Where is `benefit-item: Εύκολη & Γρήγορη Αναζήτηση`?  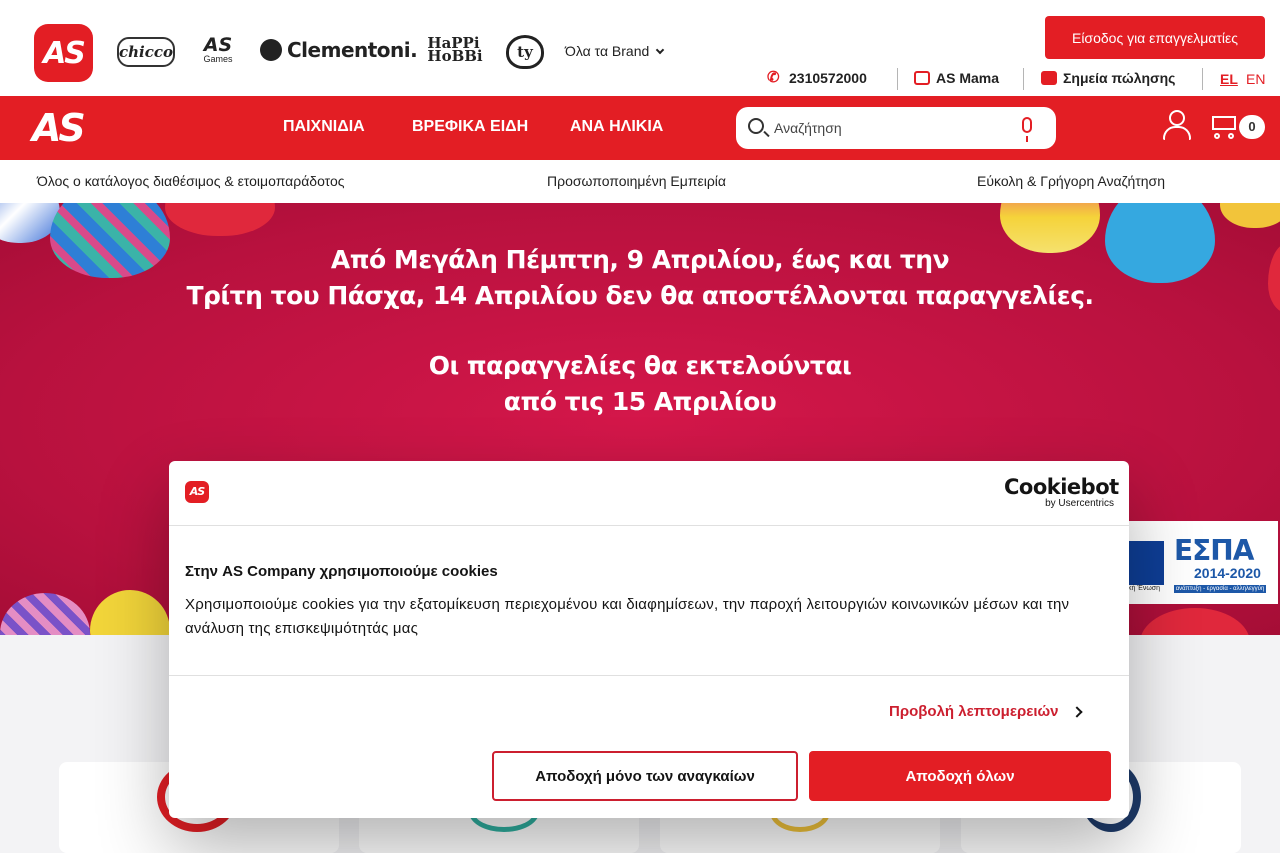 benefit-item: Εύκολη & Γρήγορη Αναζήτηση is located at coordinates (1071, 181).